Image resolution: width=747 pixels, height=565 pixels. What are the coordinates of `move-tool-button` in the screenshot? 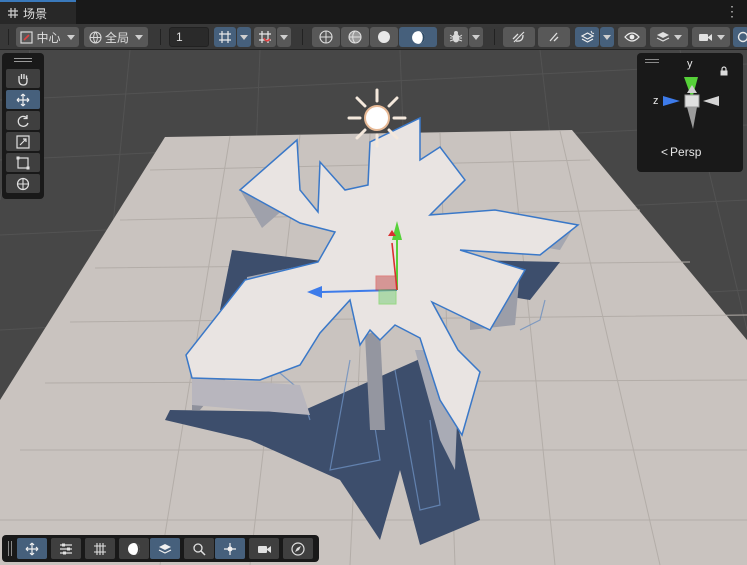 It's located at (23, 99).